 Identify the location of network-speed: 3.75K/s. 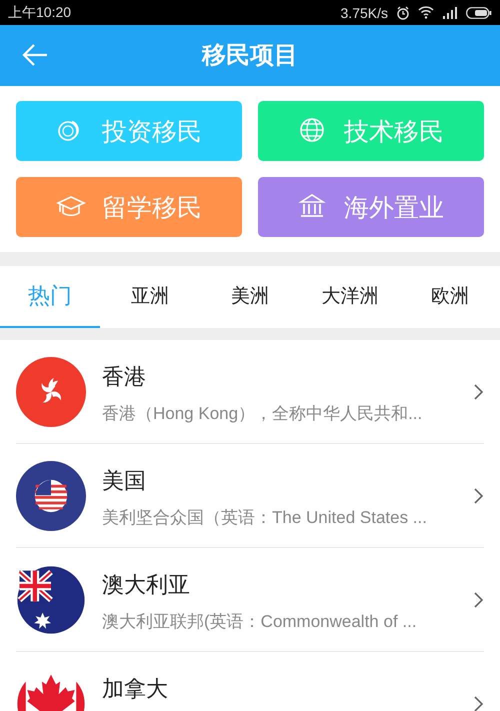
(364, 12).